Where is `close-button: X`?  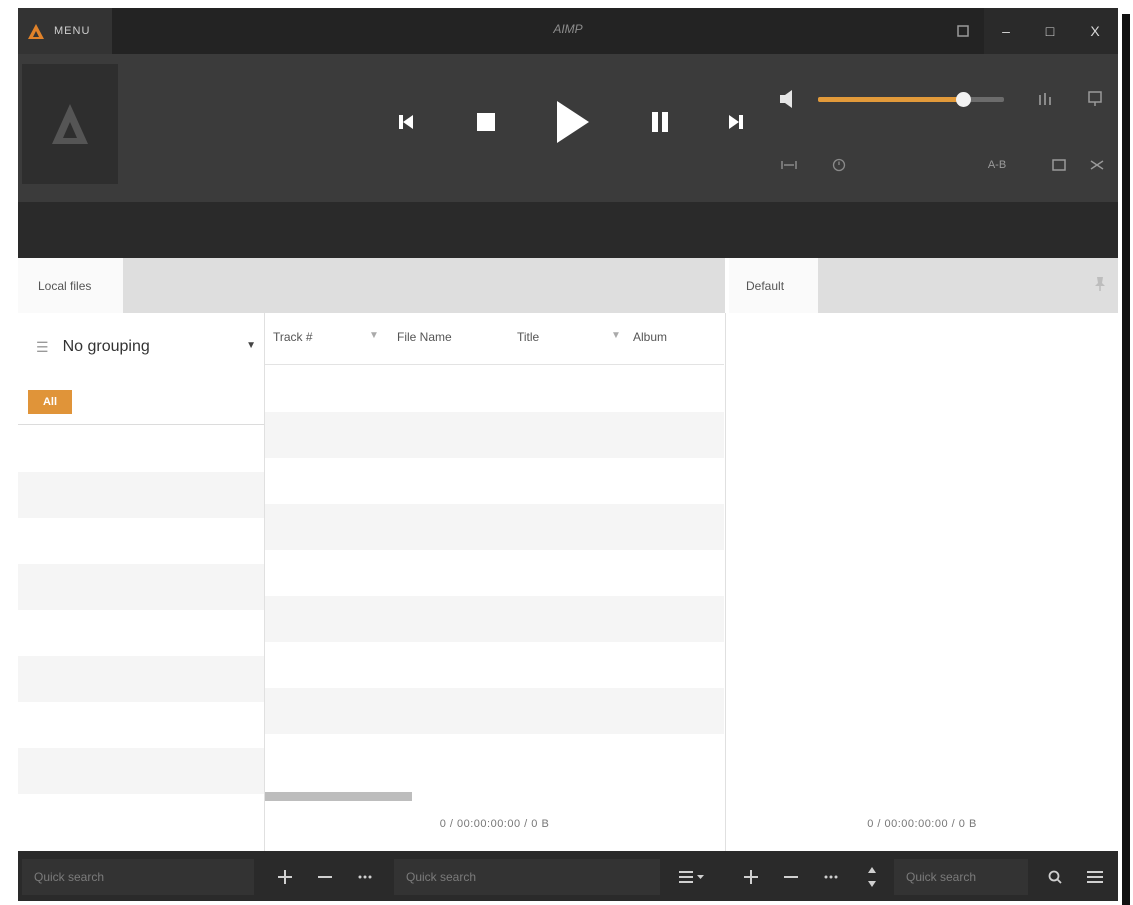 close-button: X is located at coordinates (1095, 31).